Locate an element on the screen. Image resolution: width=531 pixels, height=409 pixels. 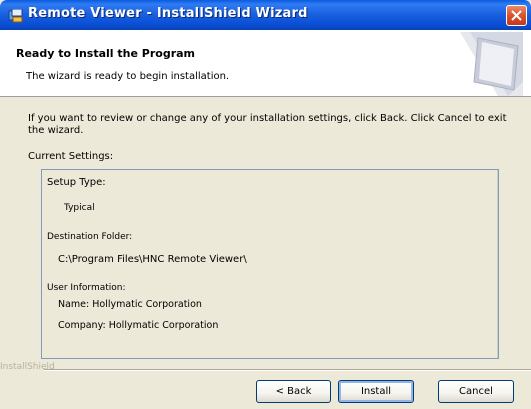
wizard-graphic-icon is located at coordinates (491, 64).